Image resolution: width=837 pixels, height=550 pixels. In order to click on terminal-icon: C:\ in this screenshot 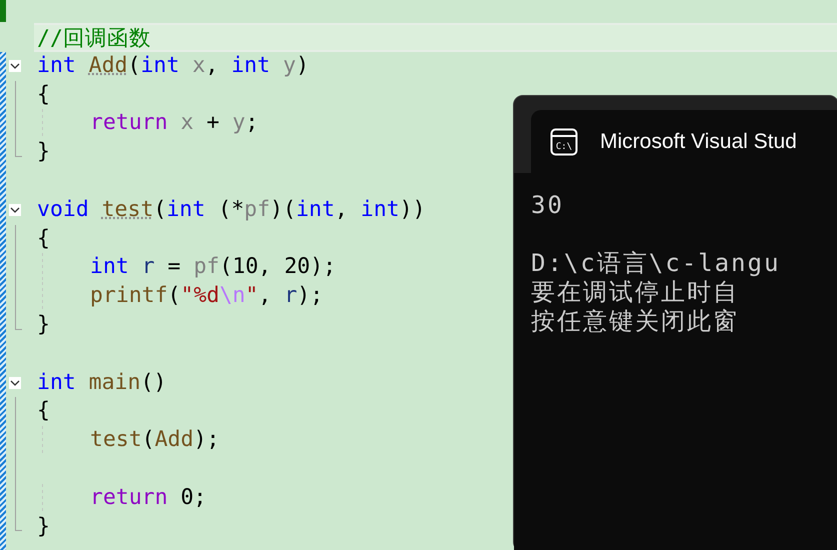, I will do `click(564, 142)`.